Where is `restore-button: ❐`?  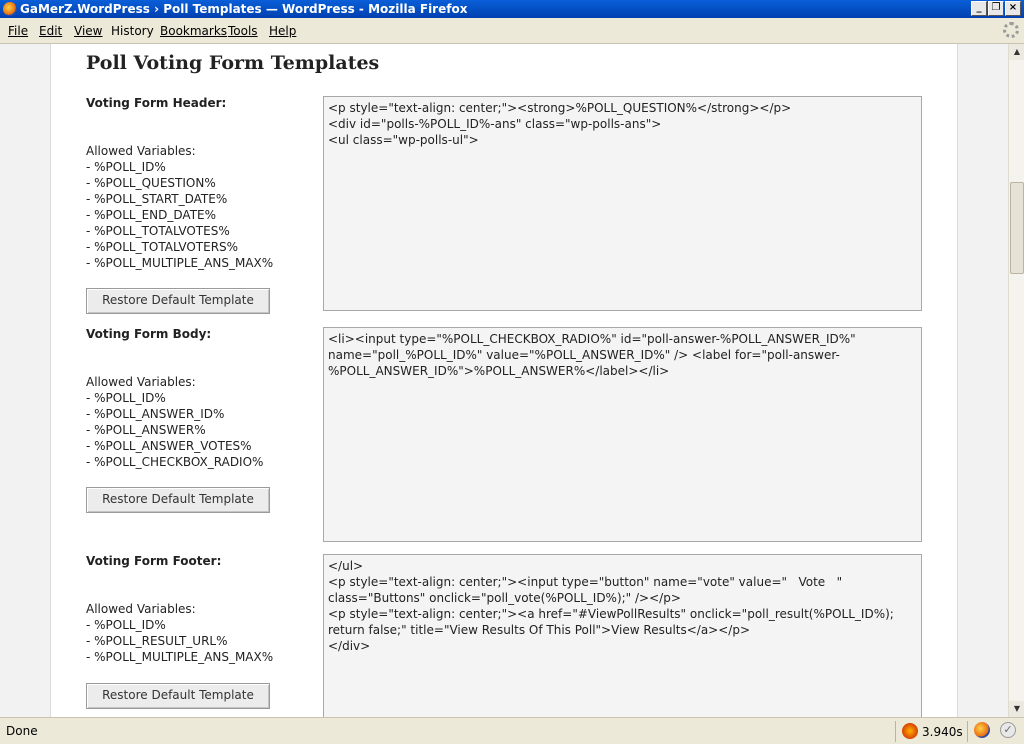
restore-button: ❐ is located at coordinates (996, 8).